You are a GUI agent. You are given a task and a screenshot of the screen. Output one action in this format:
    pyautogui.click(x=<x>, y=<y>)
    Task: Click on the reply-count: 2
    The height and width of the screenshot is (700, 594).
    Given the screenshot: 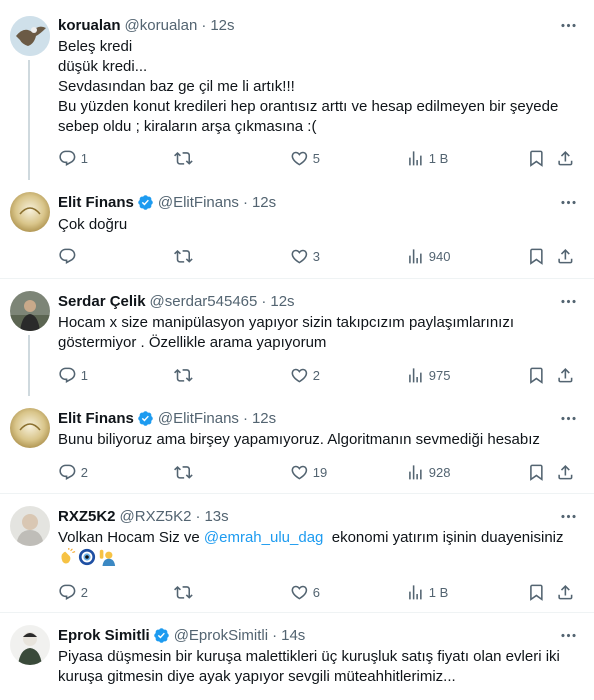 What is the action you would take?
    pyautogui.click(x=84, y=472)
    